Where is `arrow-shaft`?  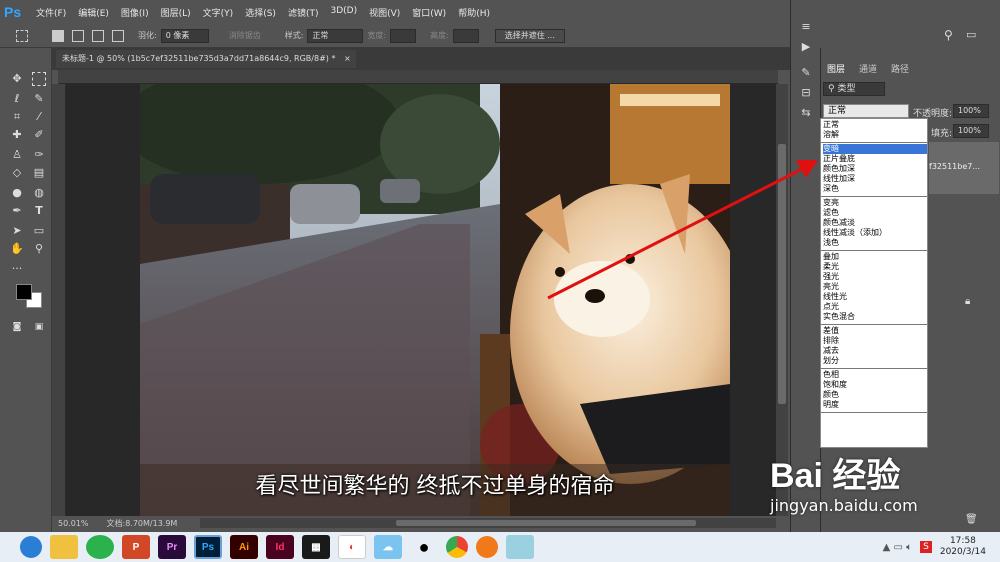 arrow-shaft is located at coordinates (678, 232).